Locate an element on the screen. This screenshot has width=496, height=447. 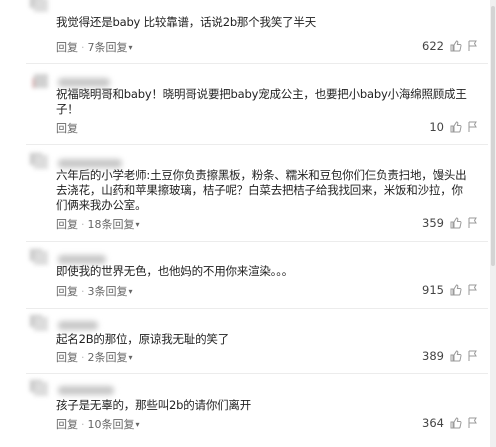
view-replies-link: 2条回复▾ is located at coordinates (110, 357).